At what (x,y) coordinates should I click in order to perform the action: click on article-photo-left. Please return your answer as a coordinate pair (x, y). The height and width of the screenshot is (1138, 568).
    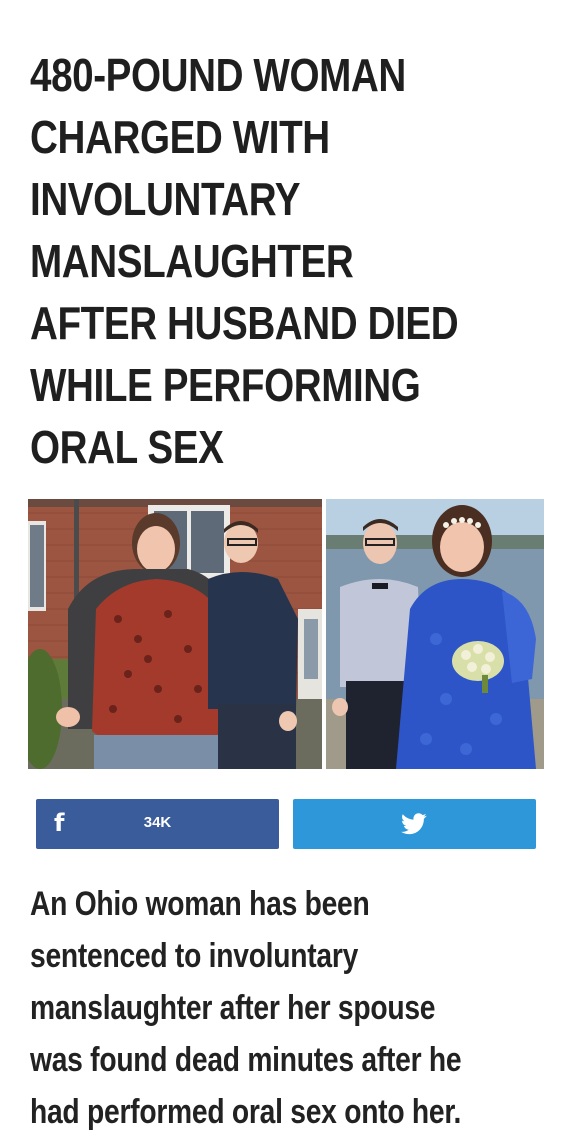
    Looking at the image, I should click on (175, 634).